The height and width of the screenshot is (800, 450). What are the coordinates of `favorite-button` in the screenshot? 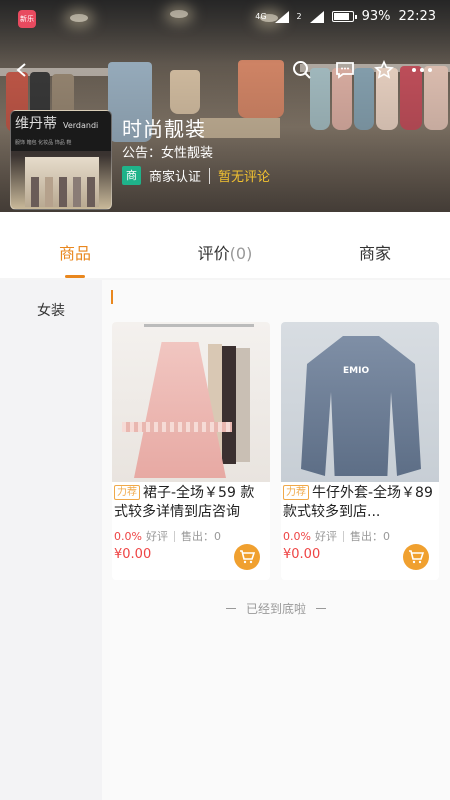 It's located at (384, 70).